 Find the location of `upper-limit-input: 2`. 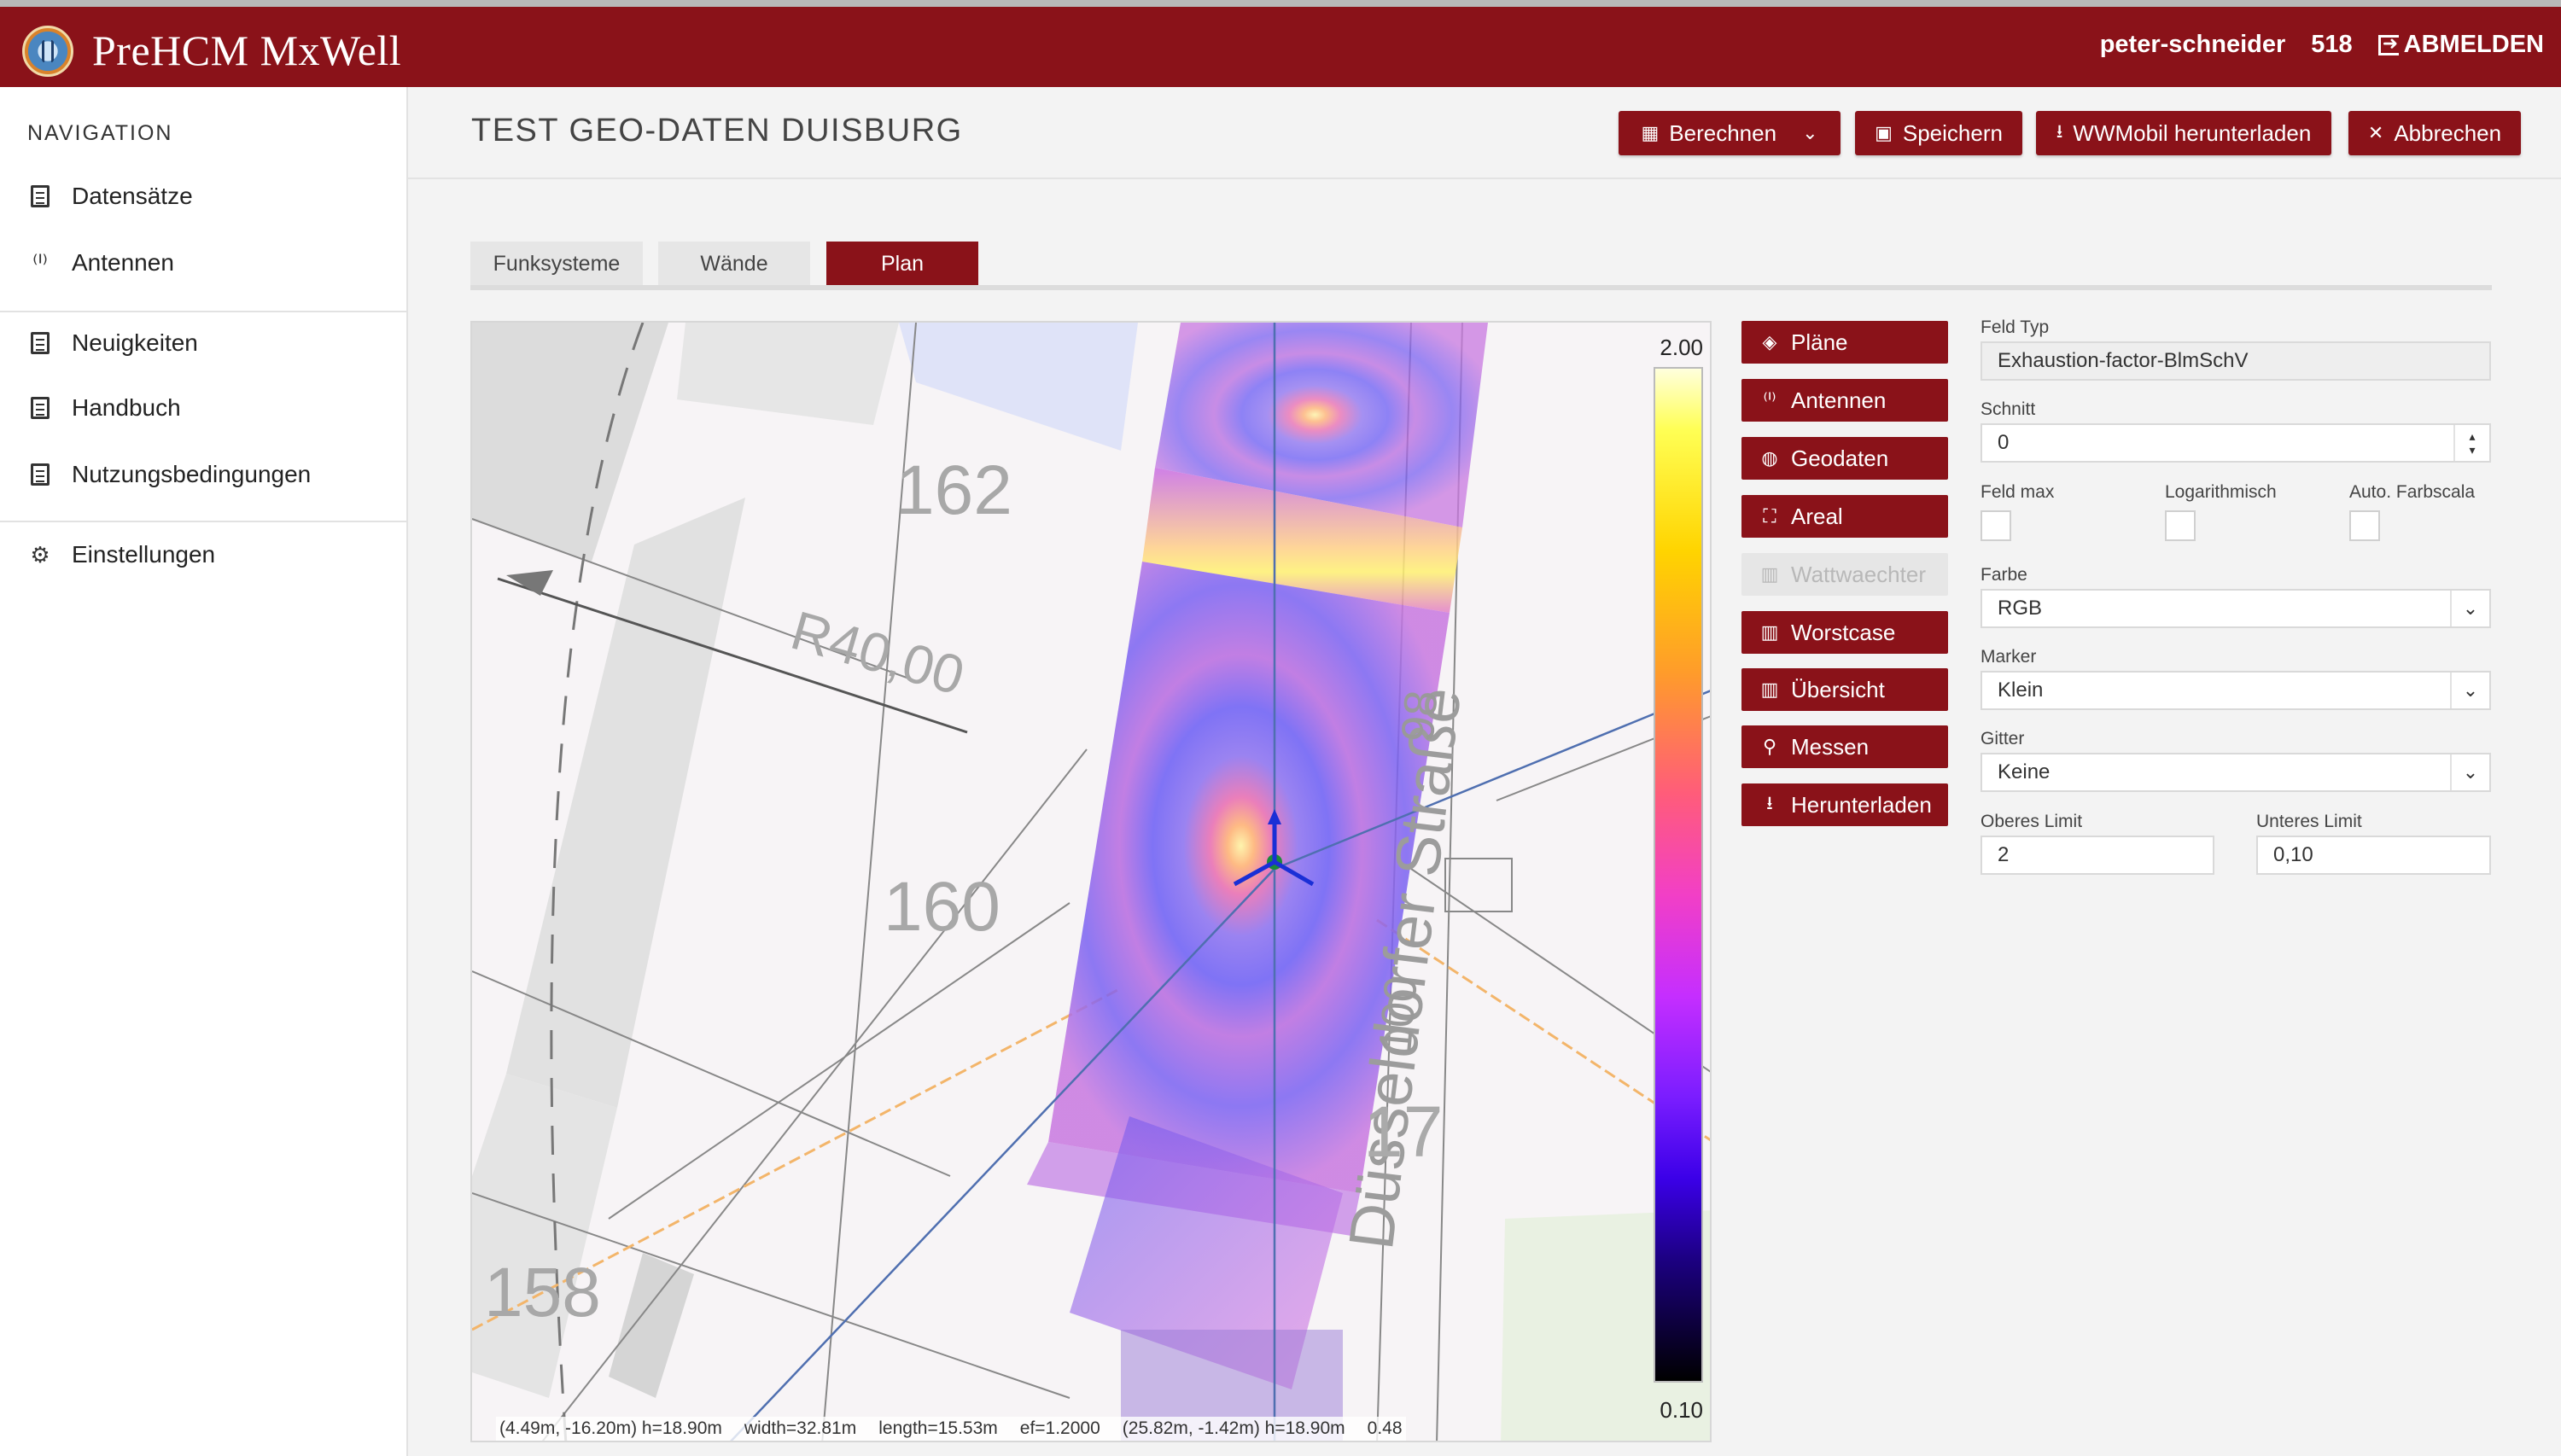

upper-limit-input: 2 is located at coordinates (2097, 856).